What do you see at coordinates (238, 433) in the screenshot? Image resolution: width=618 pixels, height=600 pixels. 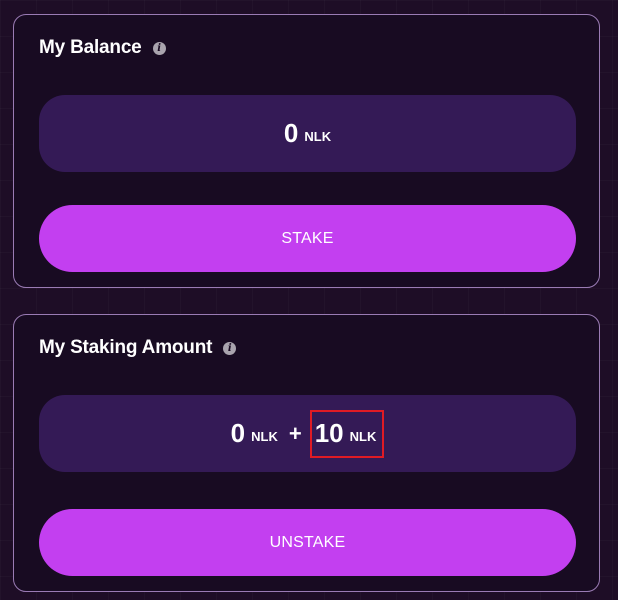 I see `staking-amount: 0` at bounding box center [238, 433].